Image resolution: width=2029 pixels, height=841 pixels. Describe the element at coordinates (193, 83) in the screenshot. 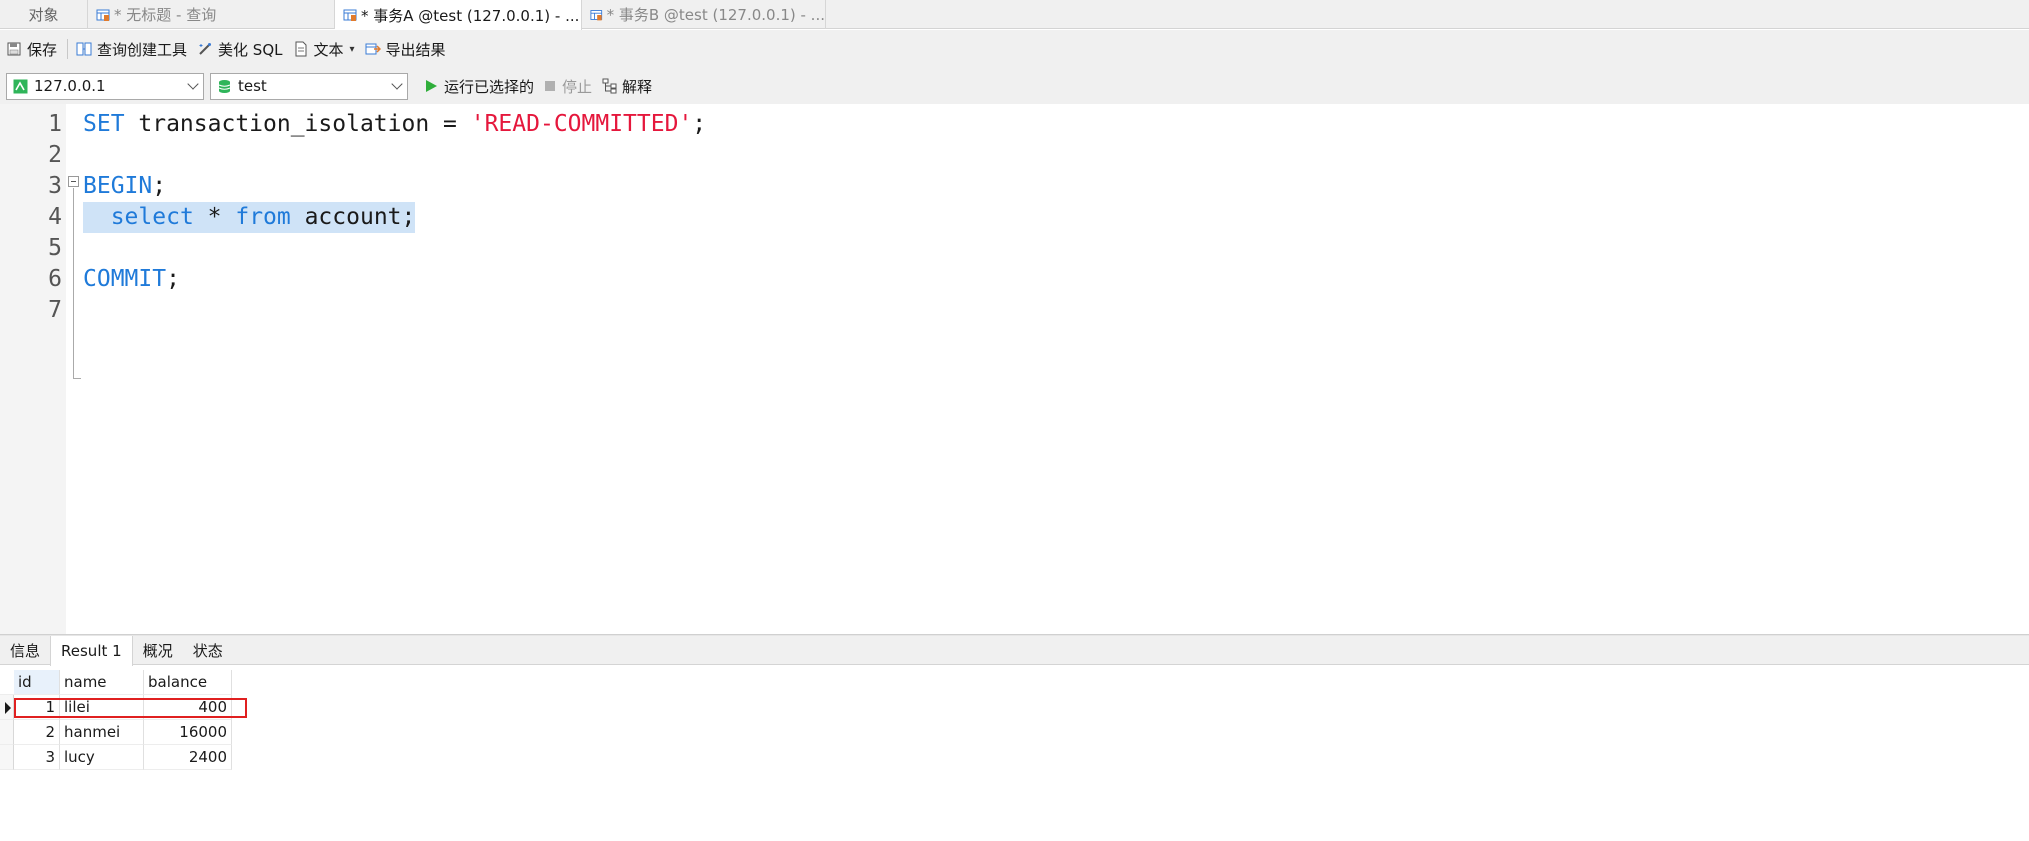

I see `chevron-down-icon` at that location.